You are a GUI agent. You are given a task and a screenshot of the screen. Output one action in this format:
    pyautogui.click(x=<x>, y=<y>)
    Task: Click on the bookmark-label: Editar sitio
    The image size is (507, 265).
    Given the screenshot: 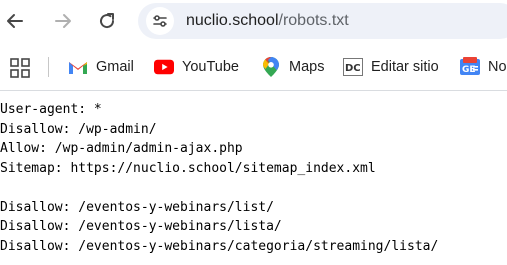 What is the action you would take?
    pyautogui.click(x=405, y=67)
    